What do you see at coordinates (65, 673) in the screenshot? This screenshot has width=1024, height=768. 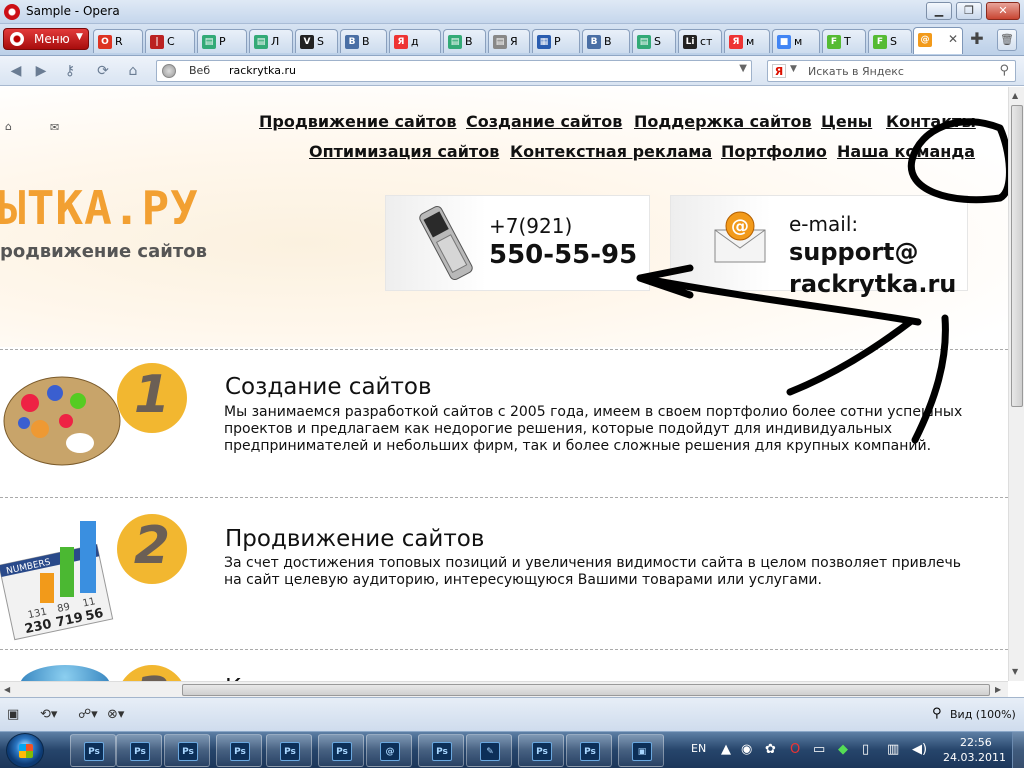 I see `globe-icon` at bounding box center [65, 673].